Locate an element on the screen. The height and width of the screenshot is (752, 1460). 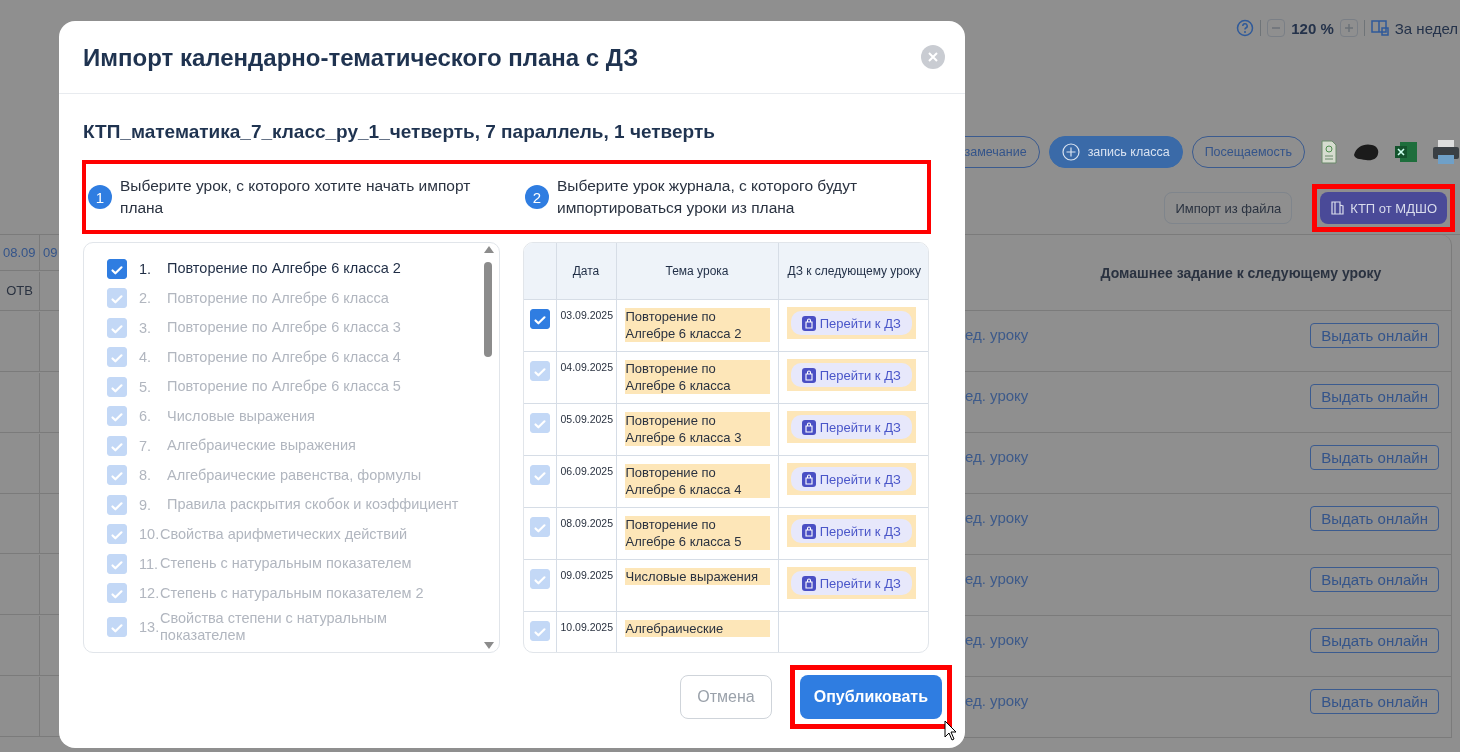
dialog-button: Опубликовать is located at coordinates (870, 697).